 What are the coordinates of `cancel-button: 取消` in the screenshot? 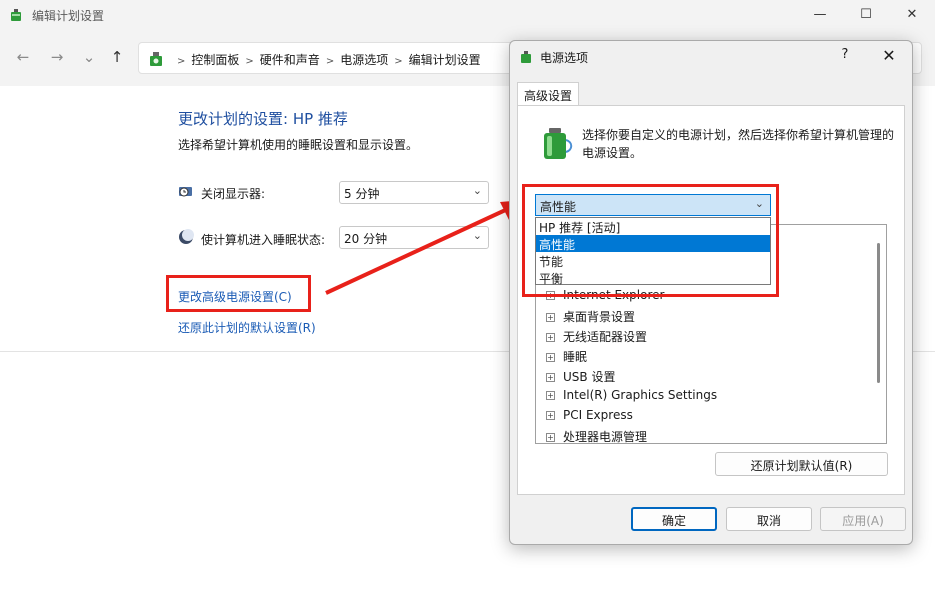 It's located at (769, 519).